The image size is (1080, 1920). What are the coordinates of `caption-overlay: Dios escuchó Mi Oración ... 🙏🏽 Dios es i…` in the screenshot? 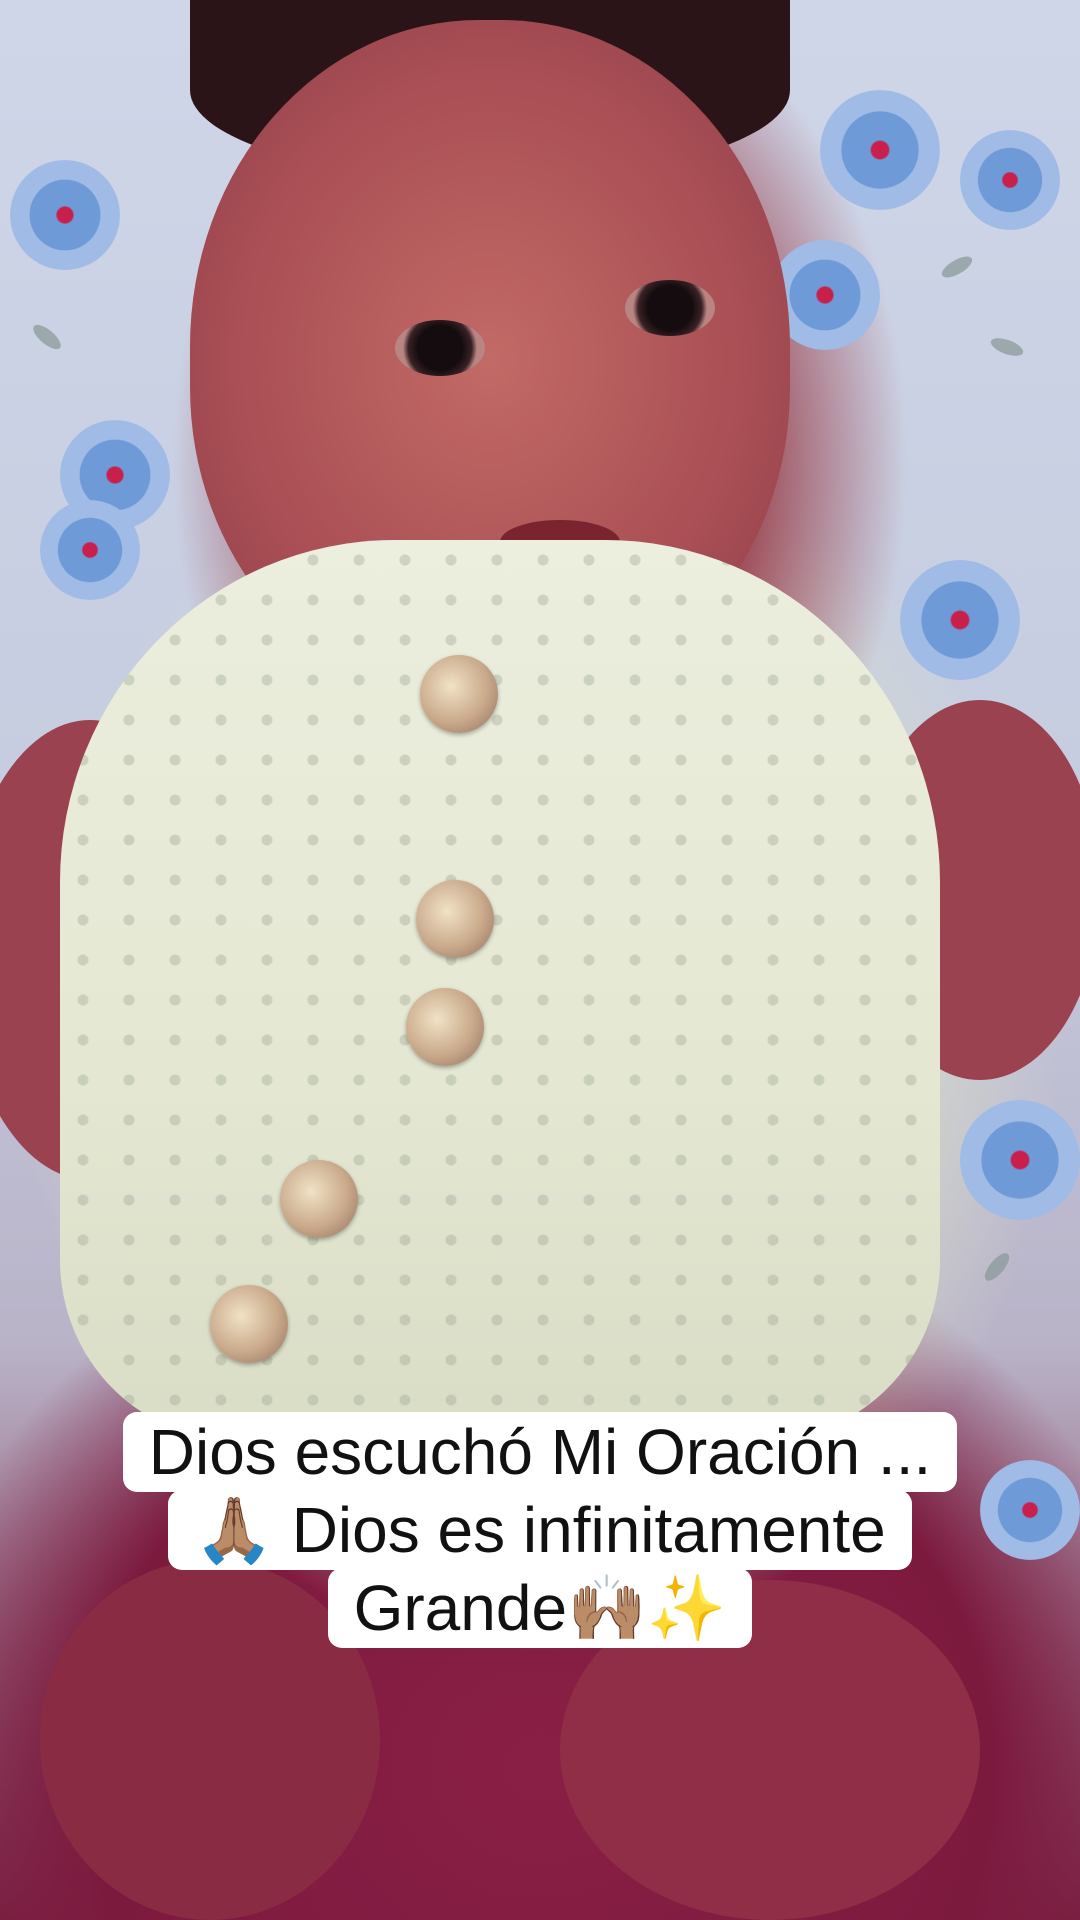 It's located at (540, 1530).